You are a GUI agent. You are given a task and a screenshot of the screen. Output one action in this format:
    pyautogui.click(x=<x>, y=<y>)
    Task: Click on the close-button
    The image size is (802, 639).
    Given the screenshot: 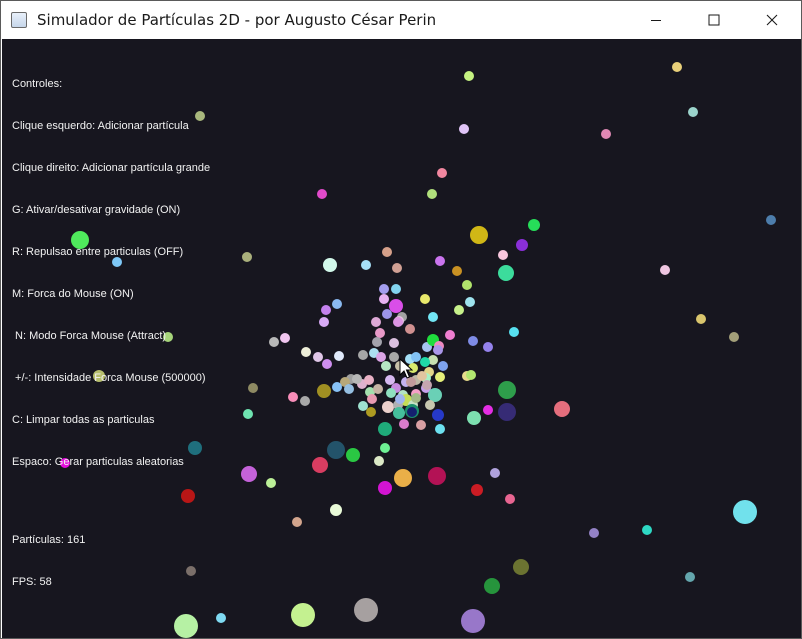 What is the action you would take?
    pyautogui.click(x=772, y=20)
    